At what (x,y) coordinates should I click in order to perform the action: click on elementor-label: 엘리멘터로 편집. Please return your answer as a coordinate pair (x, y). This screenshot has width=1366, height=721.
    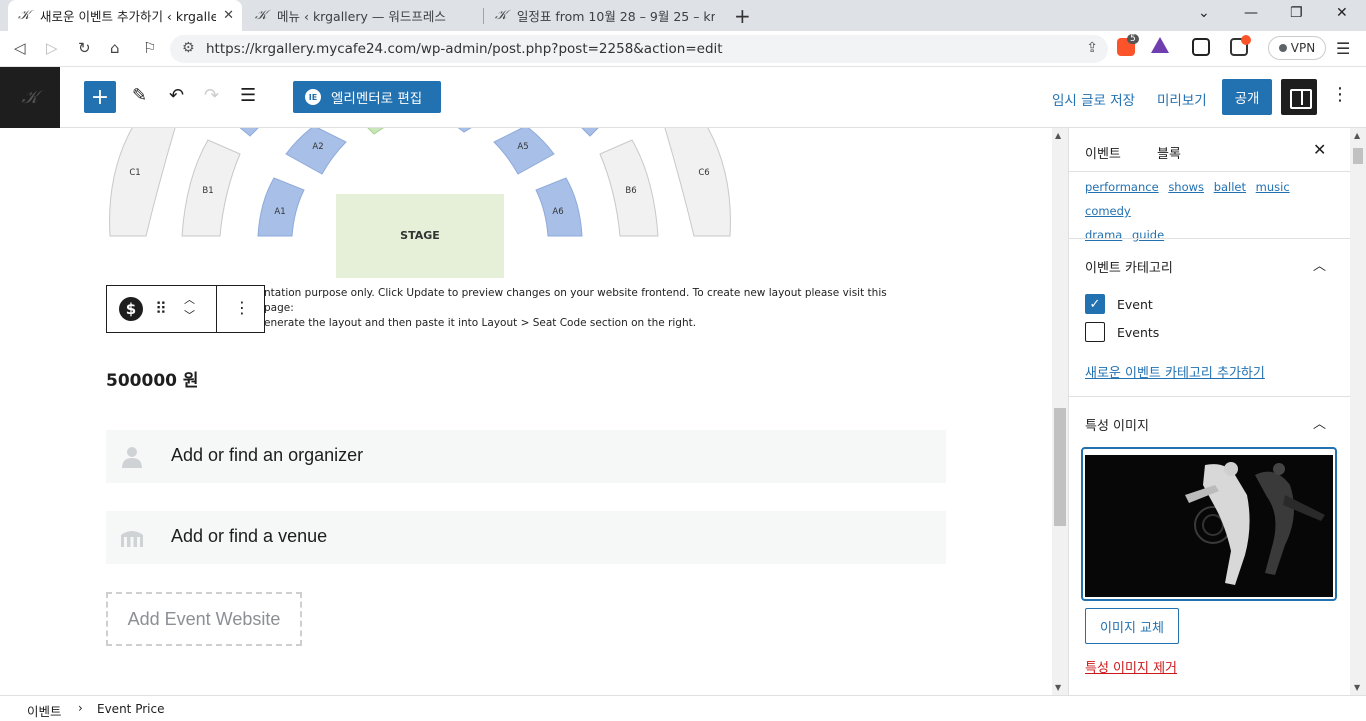
    Looking at the image, I should click on (377, 99).